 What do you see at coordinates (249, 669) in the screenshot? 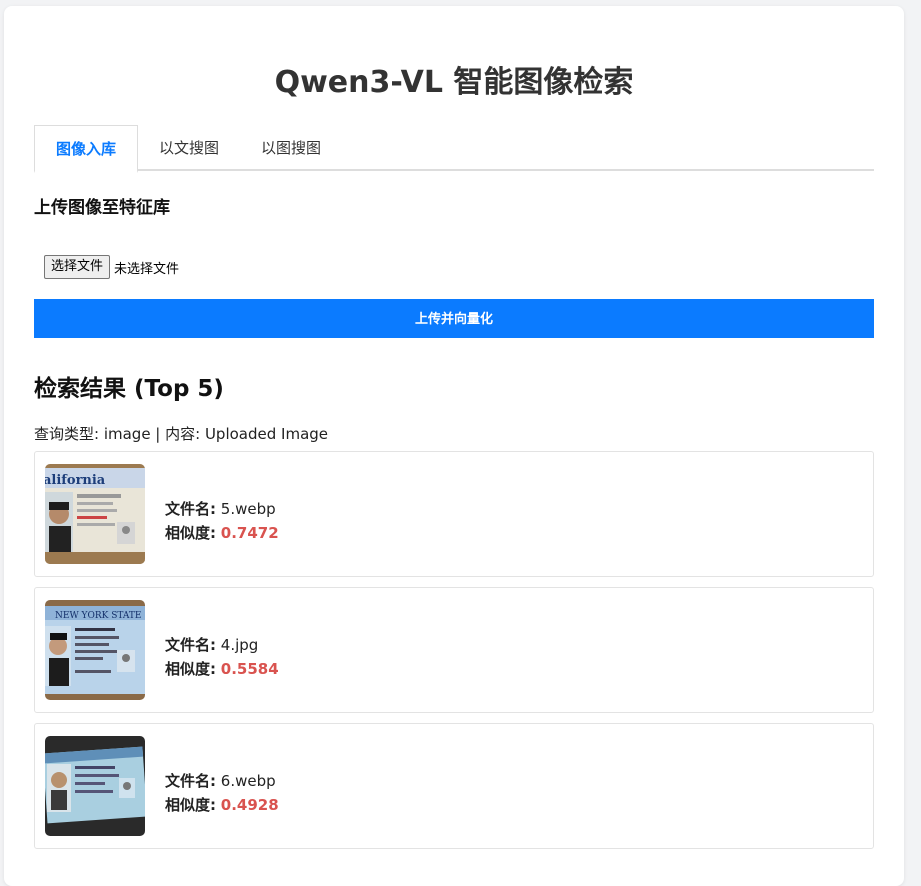
I see `similarity-score: 0.5584` at bounding box center [249, 669].